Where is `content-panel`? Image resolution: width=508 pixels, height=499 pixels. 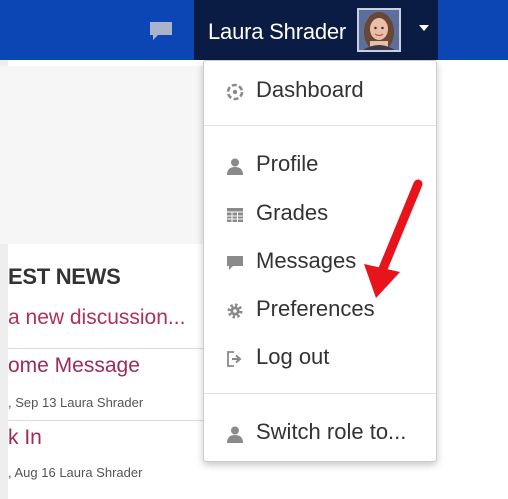
content-panel is located at coordinates (103, 155).